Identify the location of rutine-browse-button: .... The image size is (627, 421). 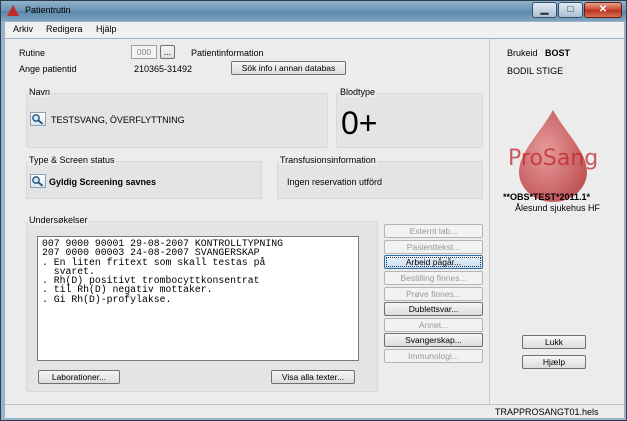
(167, 52).